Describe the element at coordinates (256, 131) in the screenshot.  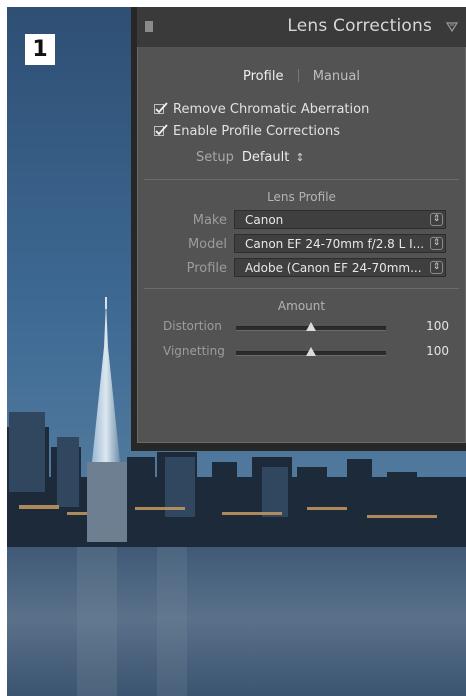
I see `enable-profile-corrections-label: Enable Profile Corrections` at that location.